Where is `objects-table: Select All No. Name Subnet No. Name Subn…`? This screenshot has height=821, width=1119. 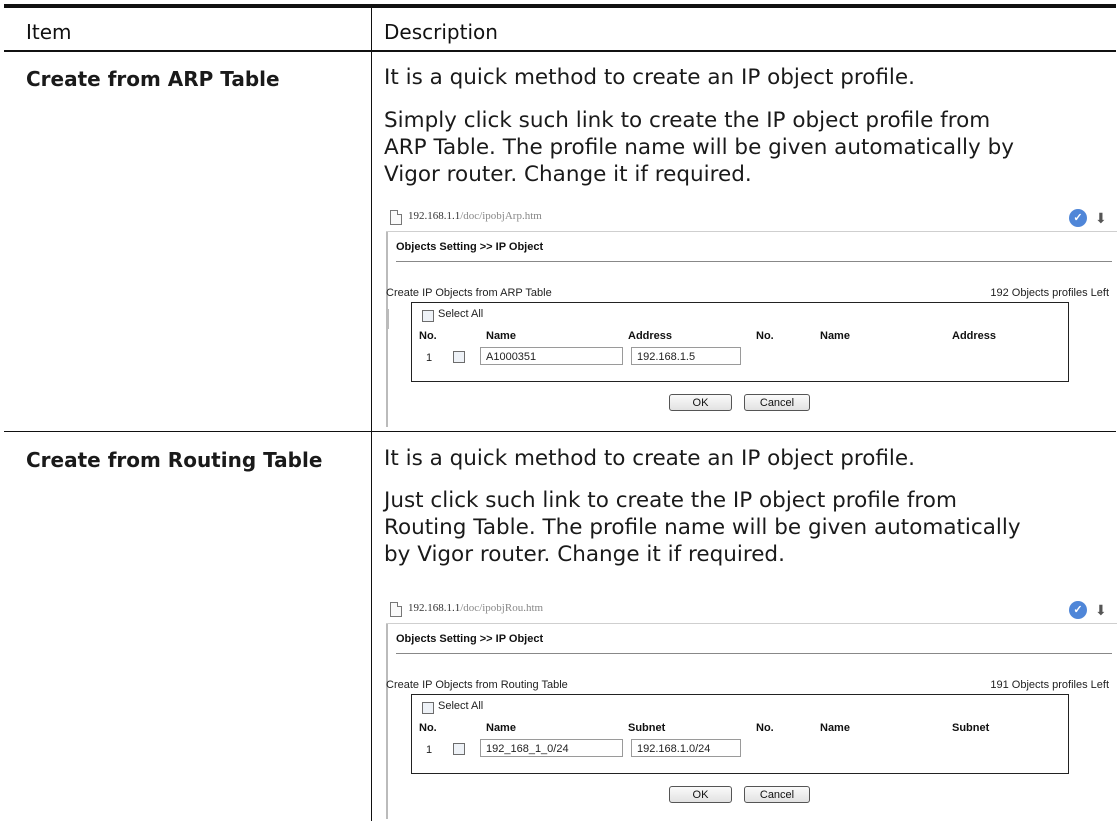
objects-table: Select All No. Name Subnet No. Name Subn… is located at coordinates (740, 734).